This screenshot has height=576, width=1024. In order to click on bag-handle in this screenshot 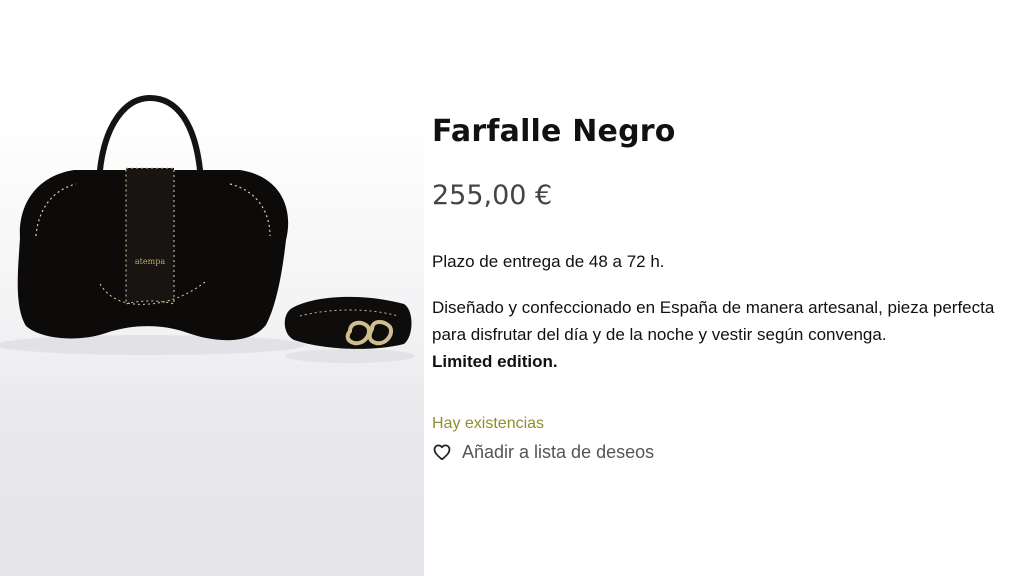, I will do `click(150, 133)`.